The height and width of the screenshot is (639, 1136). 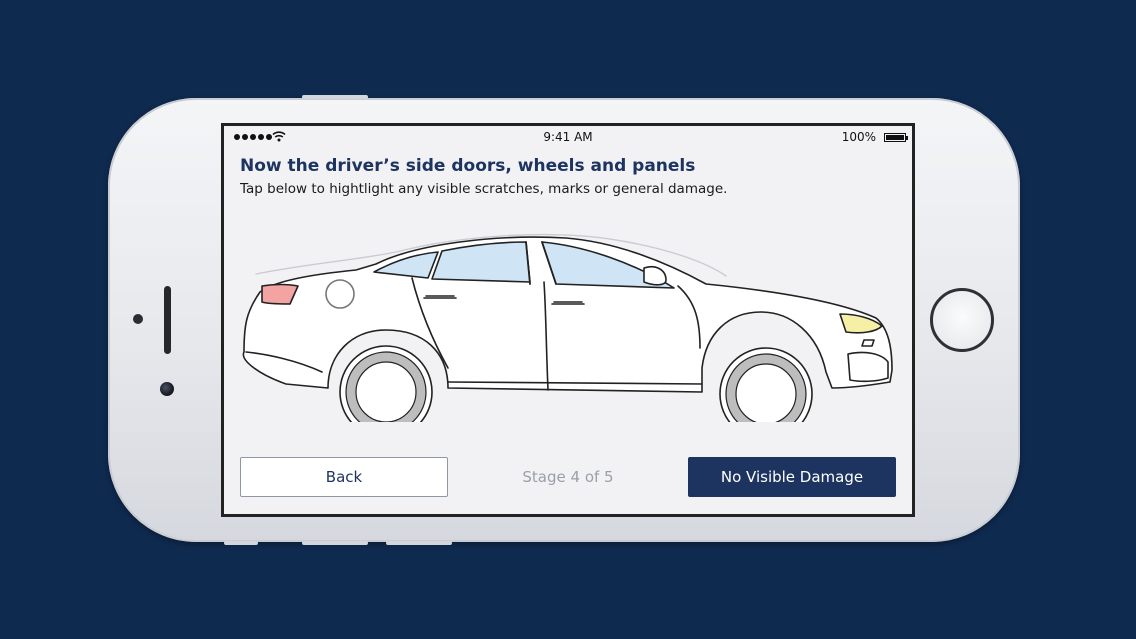 What do you see at coordinates (167, 320) in the screenshot?
I see `earpiece-speaker` at bounding box center [167, 320].